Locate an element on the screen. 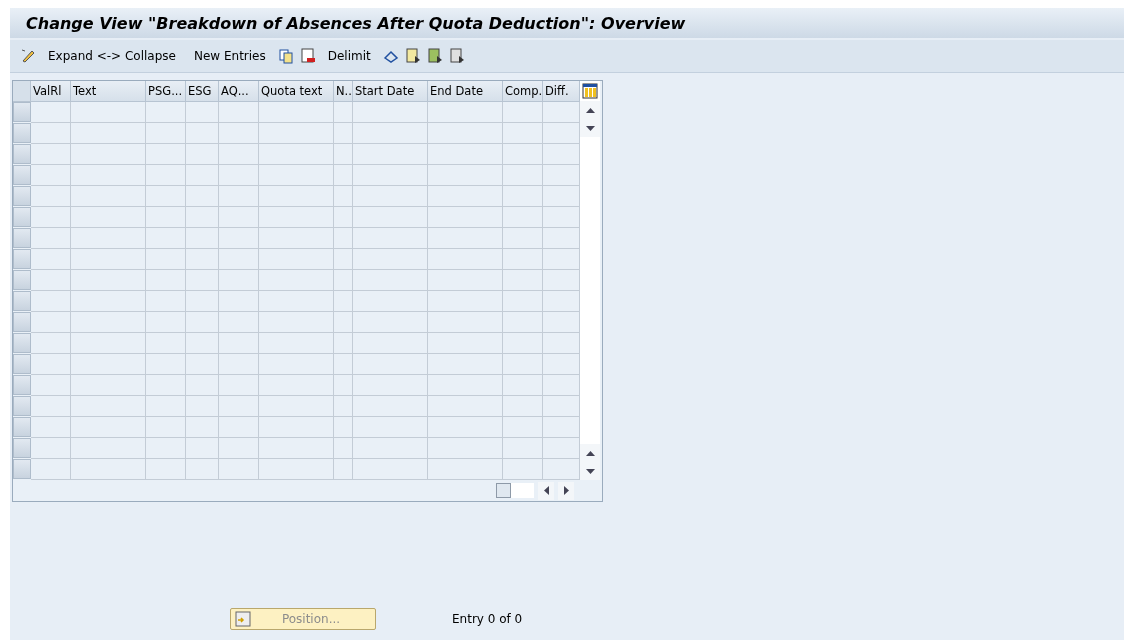 The height and width of the screenshot is (640, 1124). column-header: Start Date is located at coordinates (390, 91).